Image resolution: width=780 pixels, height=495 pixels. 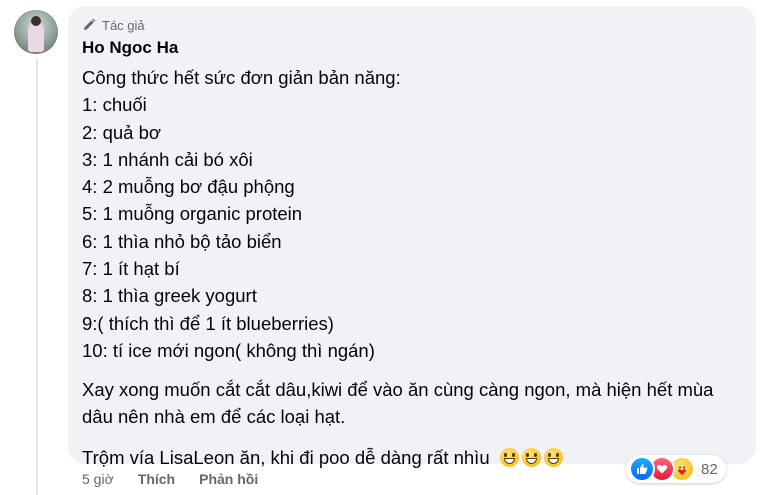 What do you see at coordinates (36, 21) in the screenshot?
I see `avatar-head` at bounding box center [36, 21].